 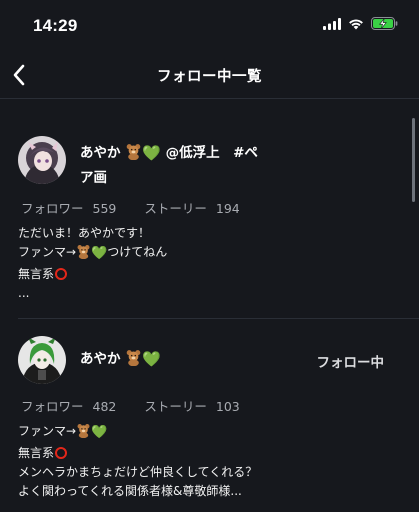 What do you see at coordinates (55, 25) in the screenshot?
I see `status-time: 14:29` at bounding box center [55, 25].